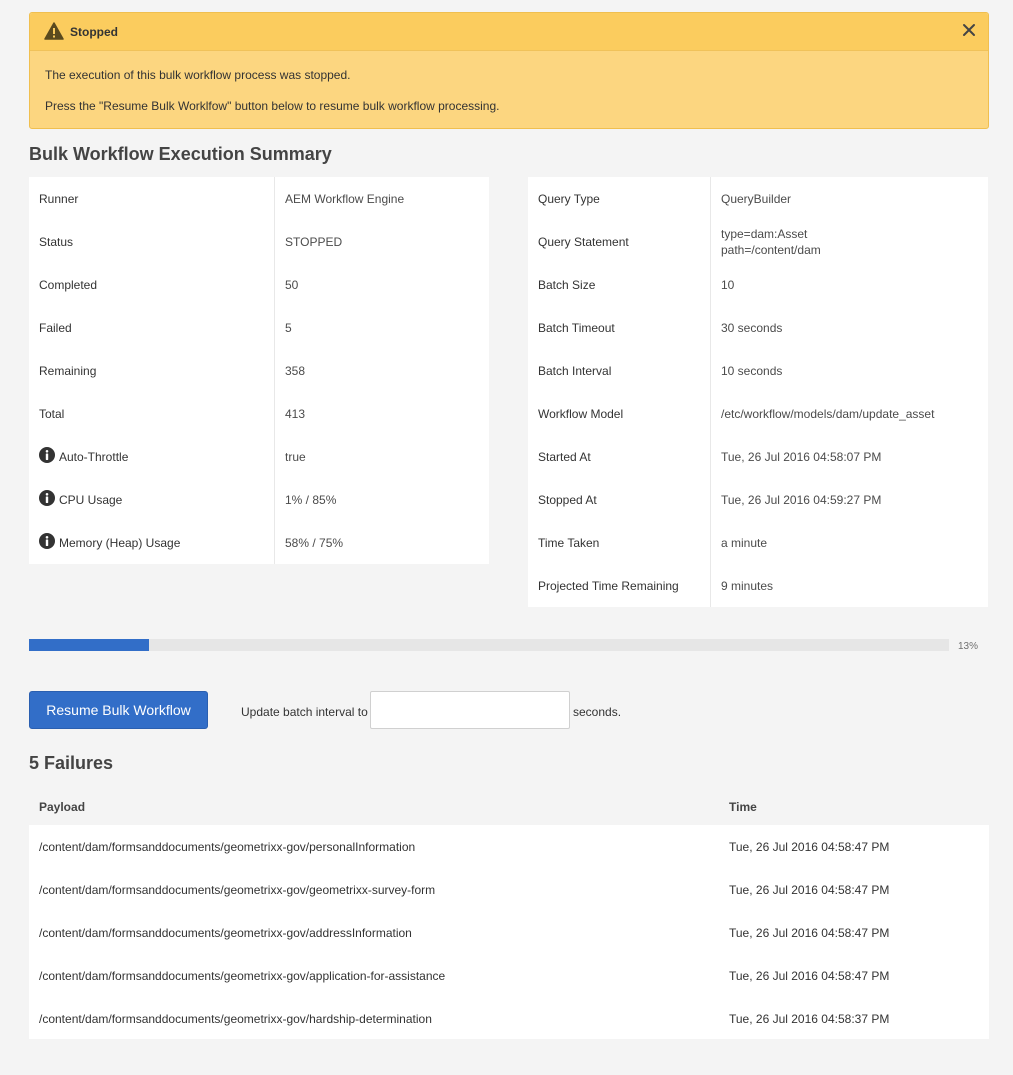 This screenshot has width=1013, height=1075. Describe the element at coordinates (152, 499) in the screenshot. I see `summary-label-with-info: CPU Usage` at that location.